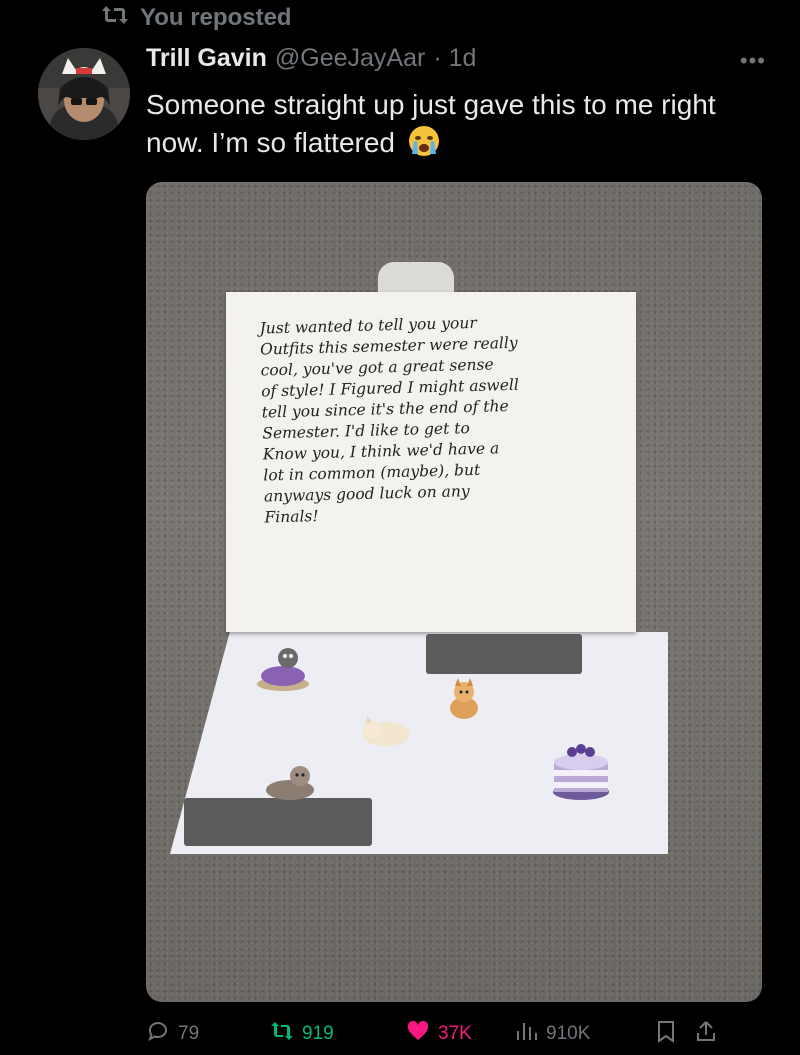 This screenshot has width=800, height=1055. Describe the element at coordinates (350, 58) in the screenshot. I see `author-handle: @GeeJayAar` at that location.